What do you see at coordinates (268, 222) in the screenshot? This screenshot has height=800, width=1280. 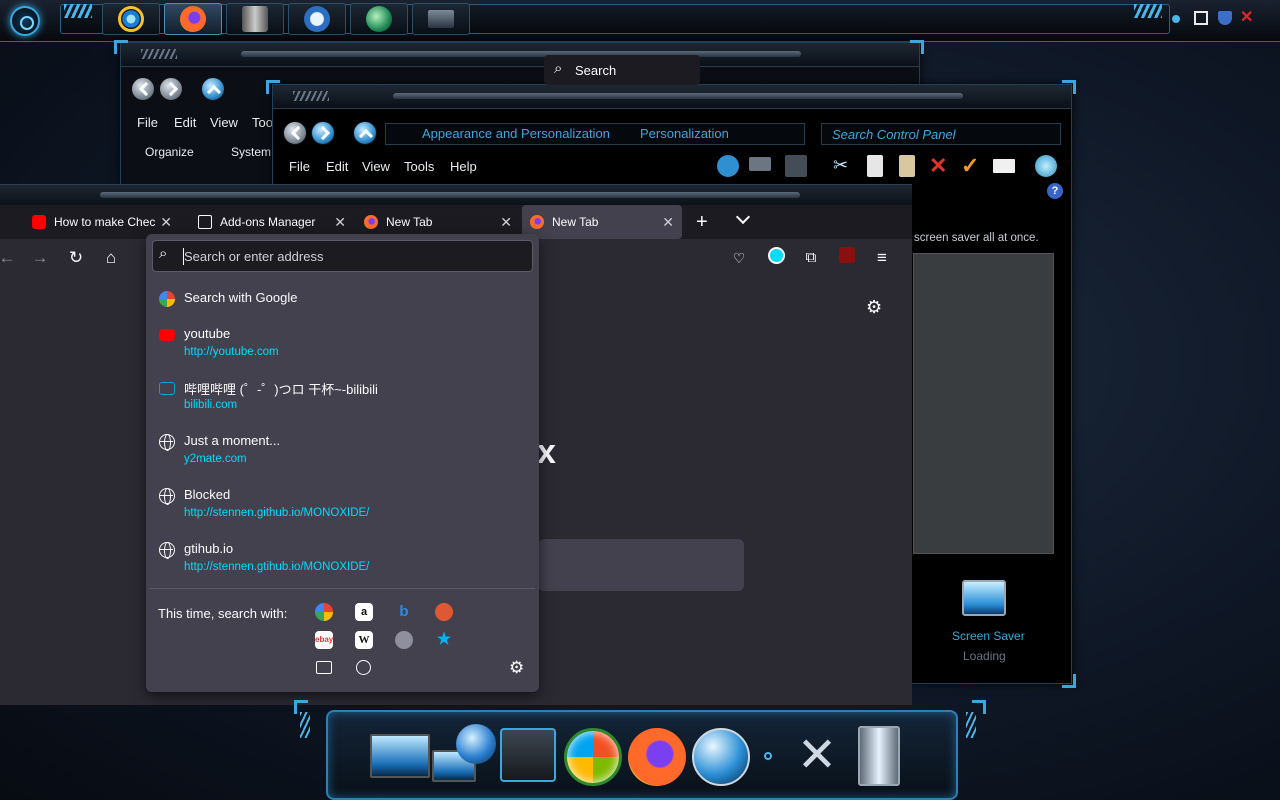 I see `tab-title: Add-ons Manager` at bounding box center [268, 222].